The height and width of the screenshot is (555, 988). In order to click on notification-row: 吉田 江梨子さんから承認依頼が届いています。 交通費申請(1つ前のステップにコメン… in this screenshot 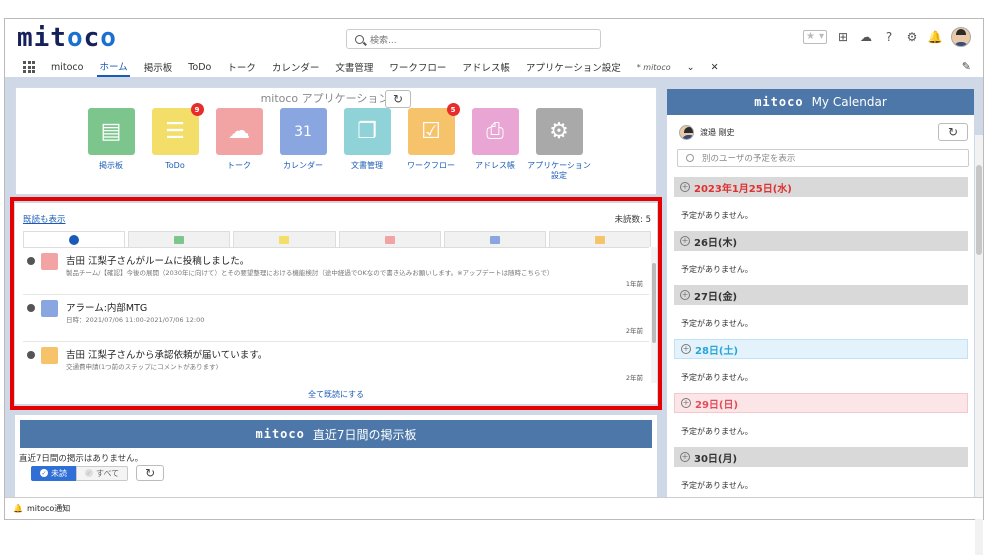, I will do `click(336, 362)`.